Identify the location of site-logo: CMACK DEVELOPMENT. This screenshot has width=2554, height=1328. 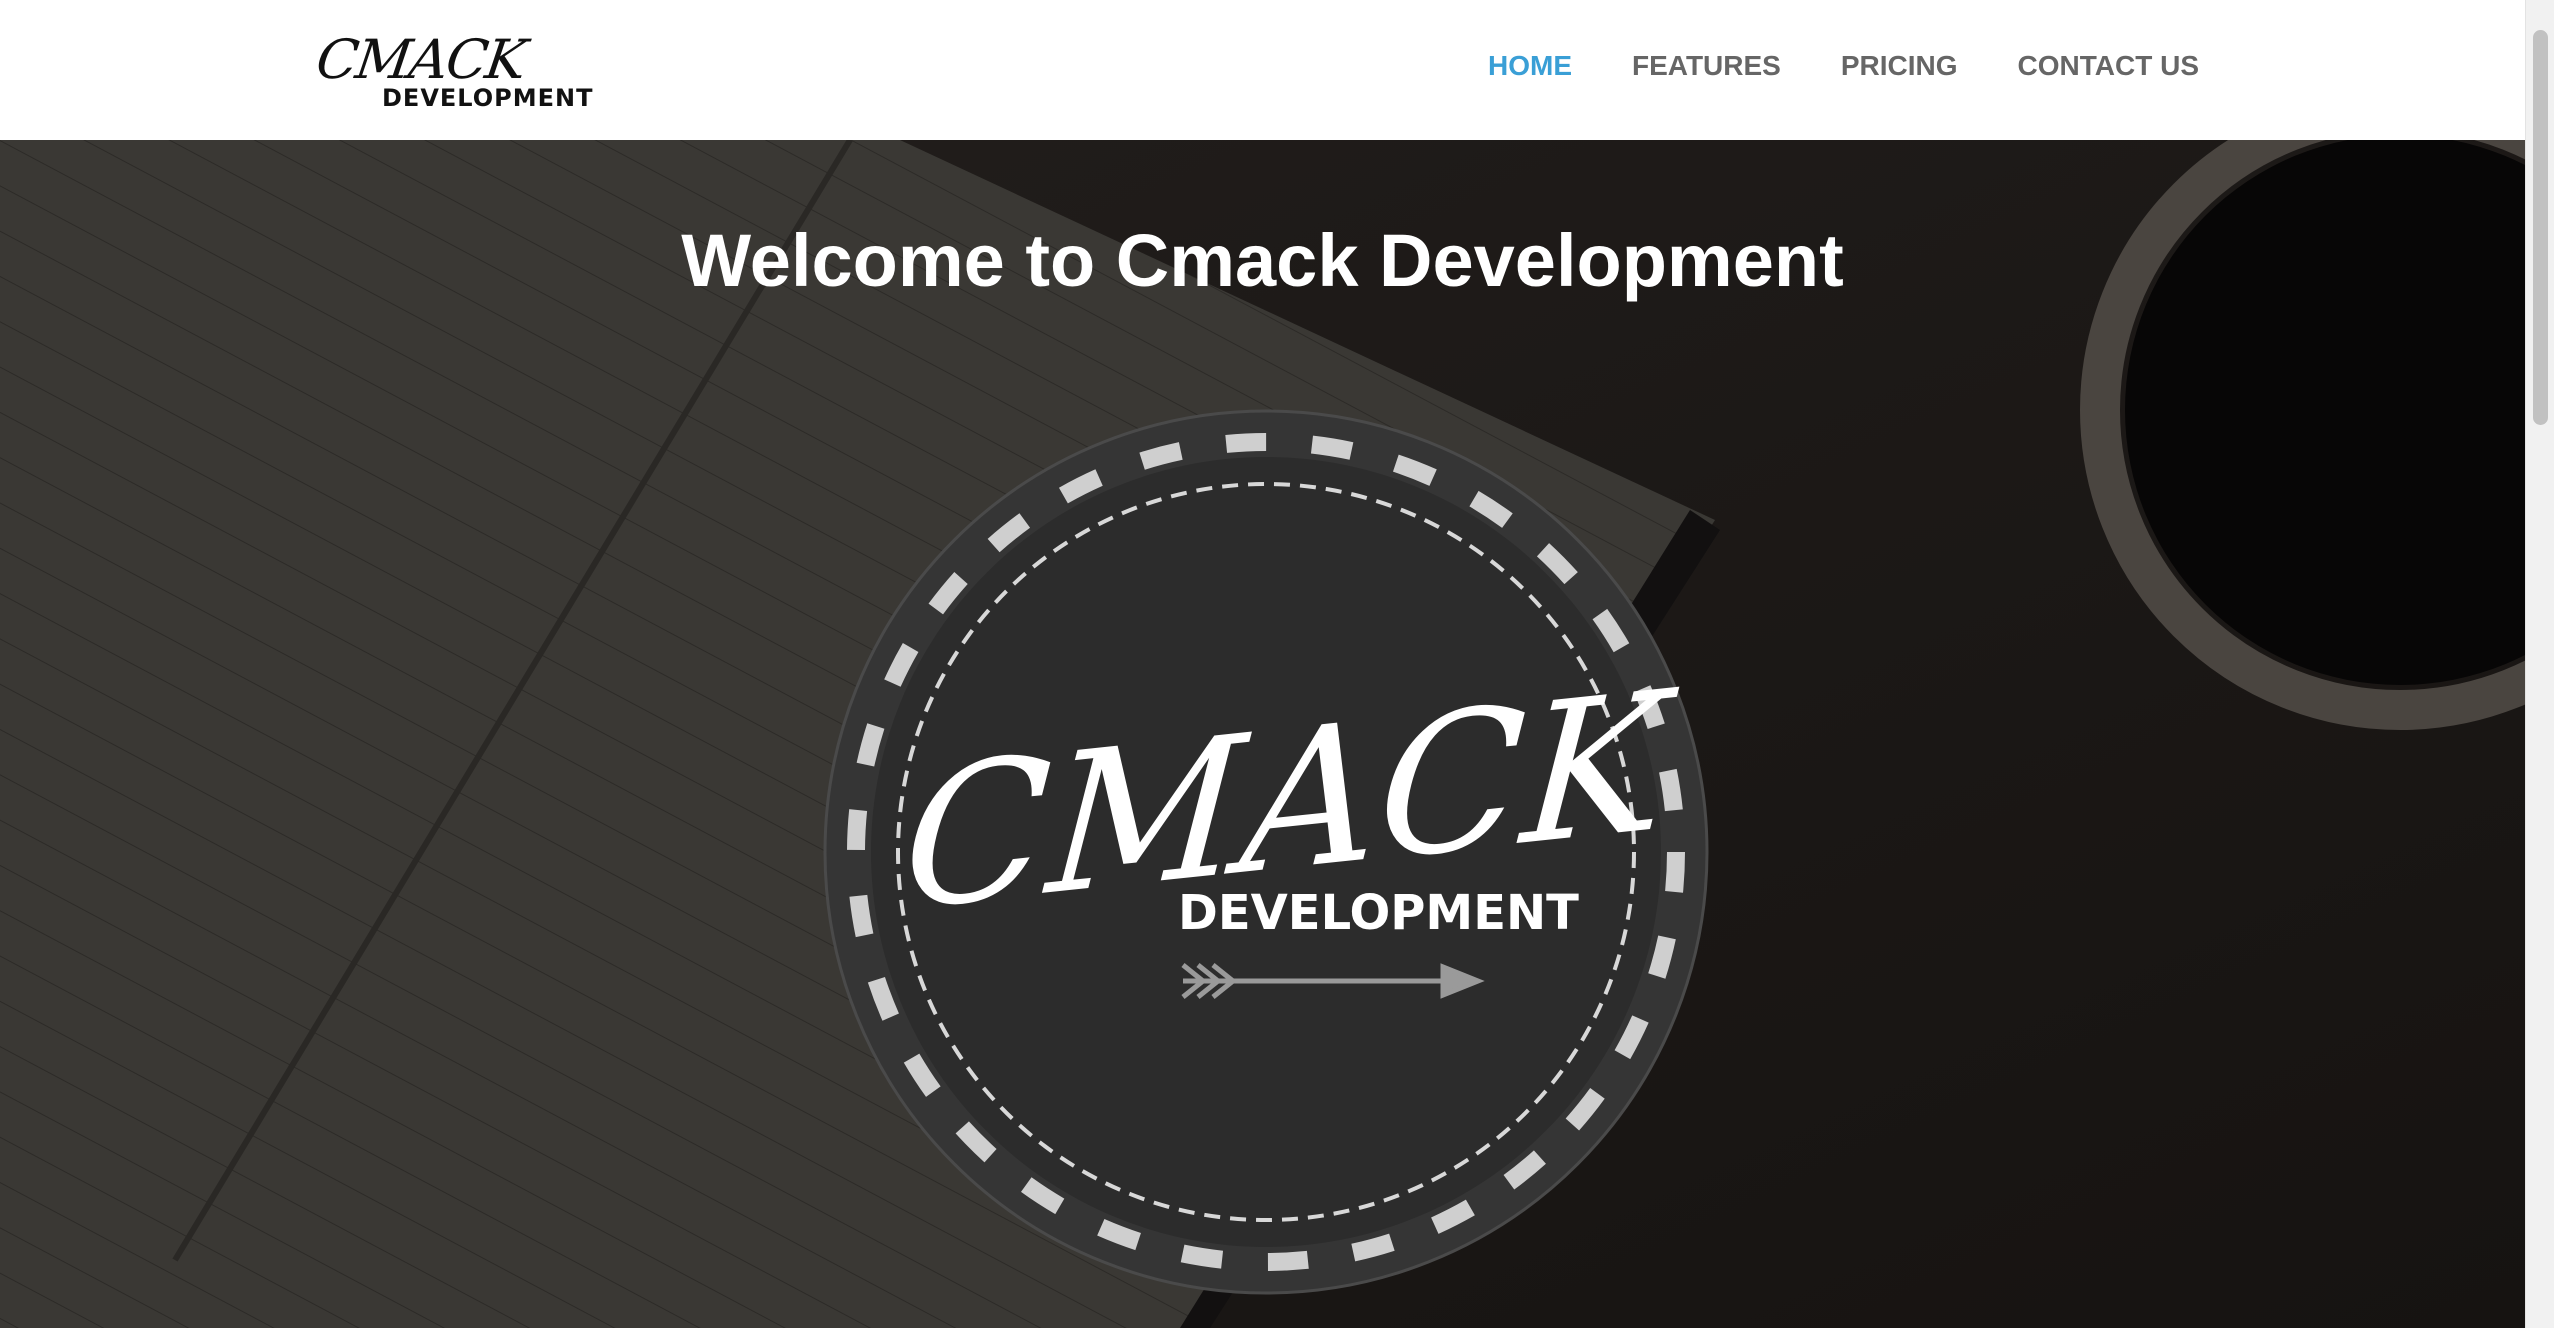
(452, 73).